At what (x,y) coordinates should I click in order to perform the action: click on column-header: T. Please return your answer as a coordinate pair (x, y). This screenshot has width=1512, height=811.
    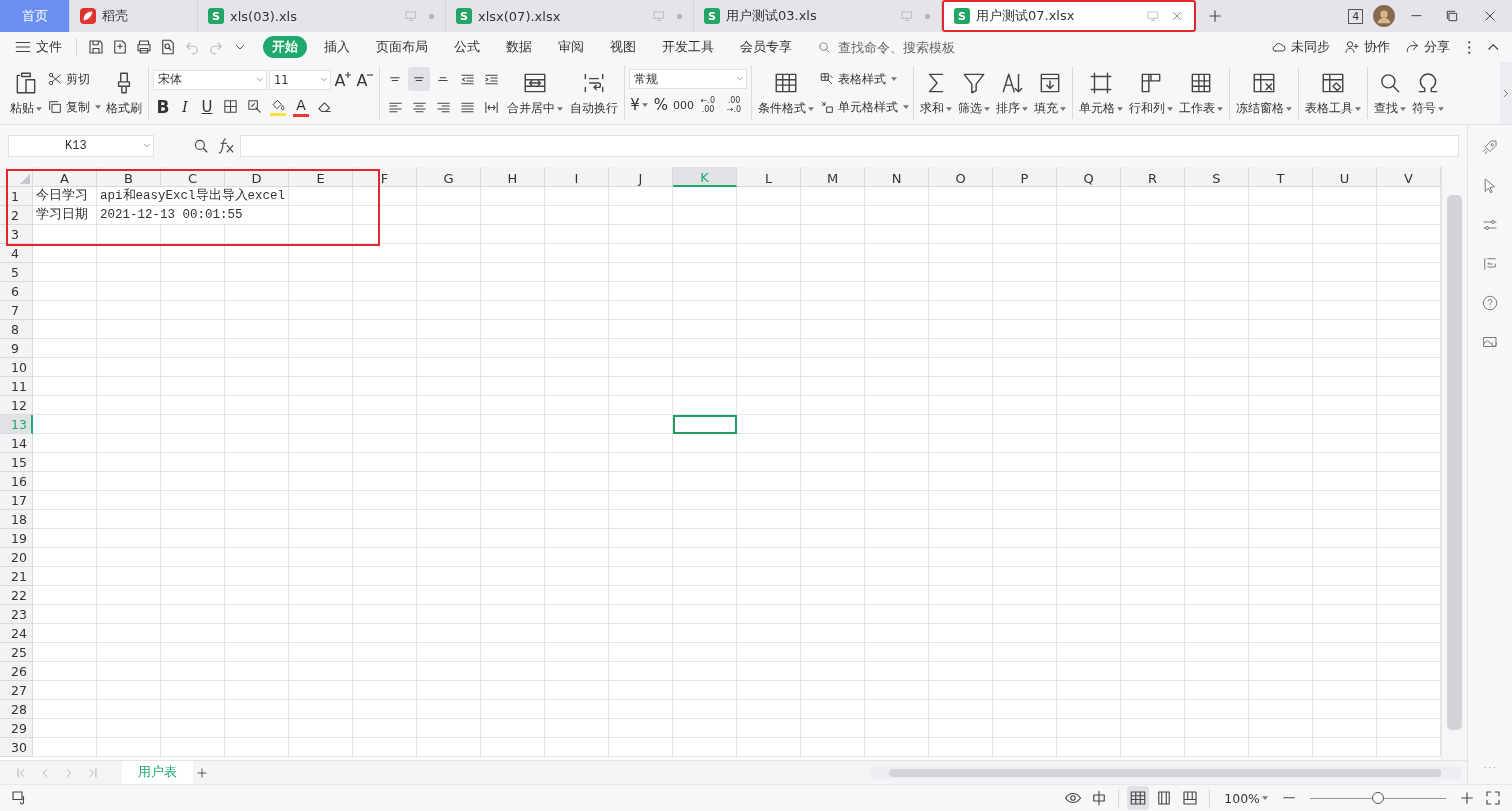
    Looking at the image, I should click on (1281, 177).